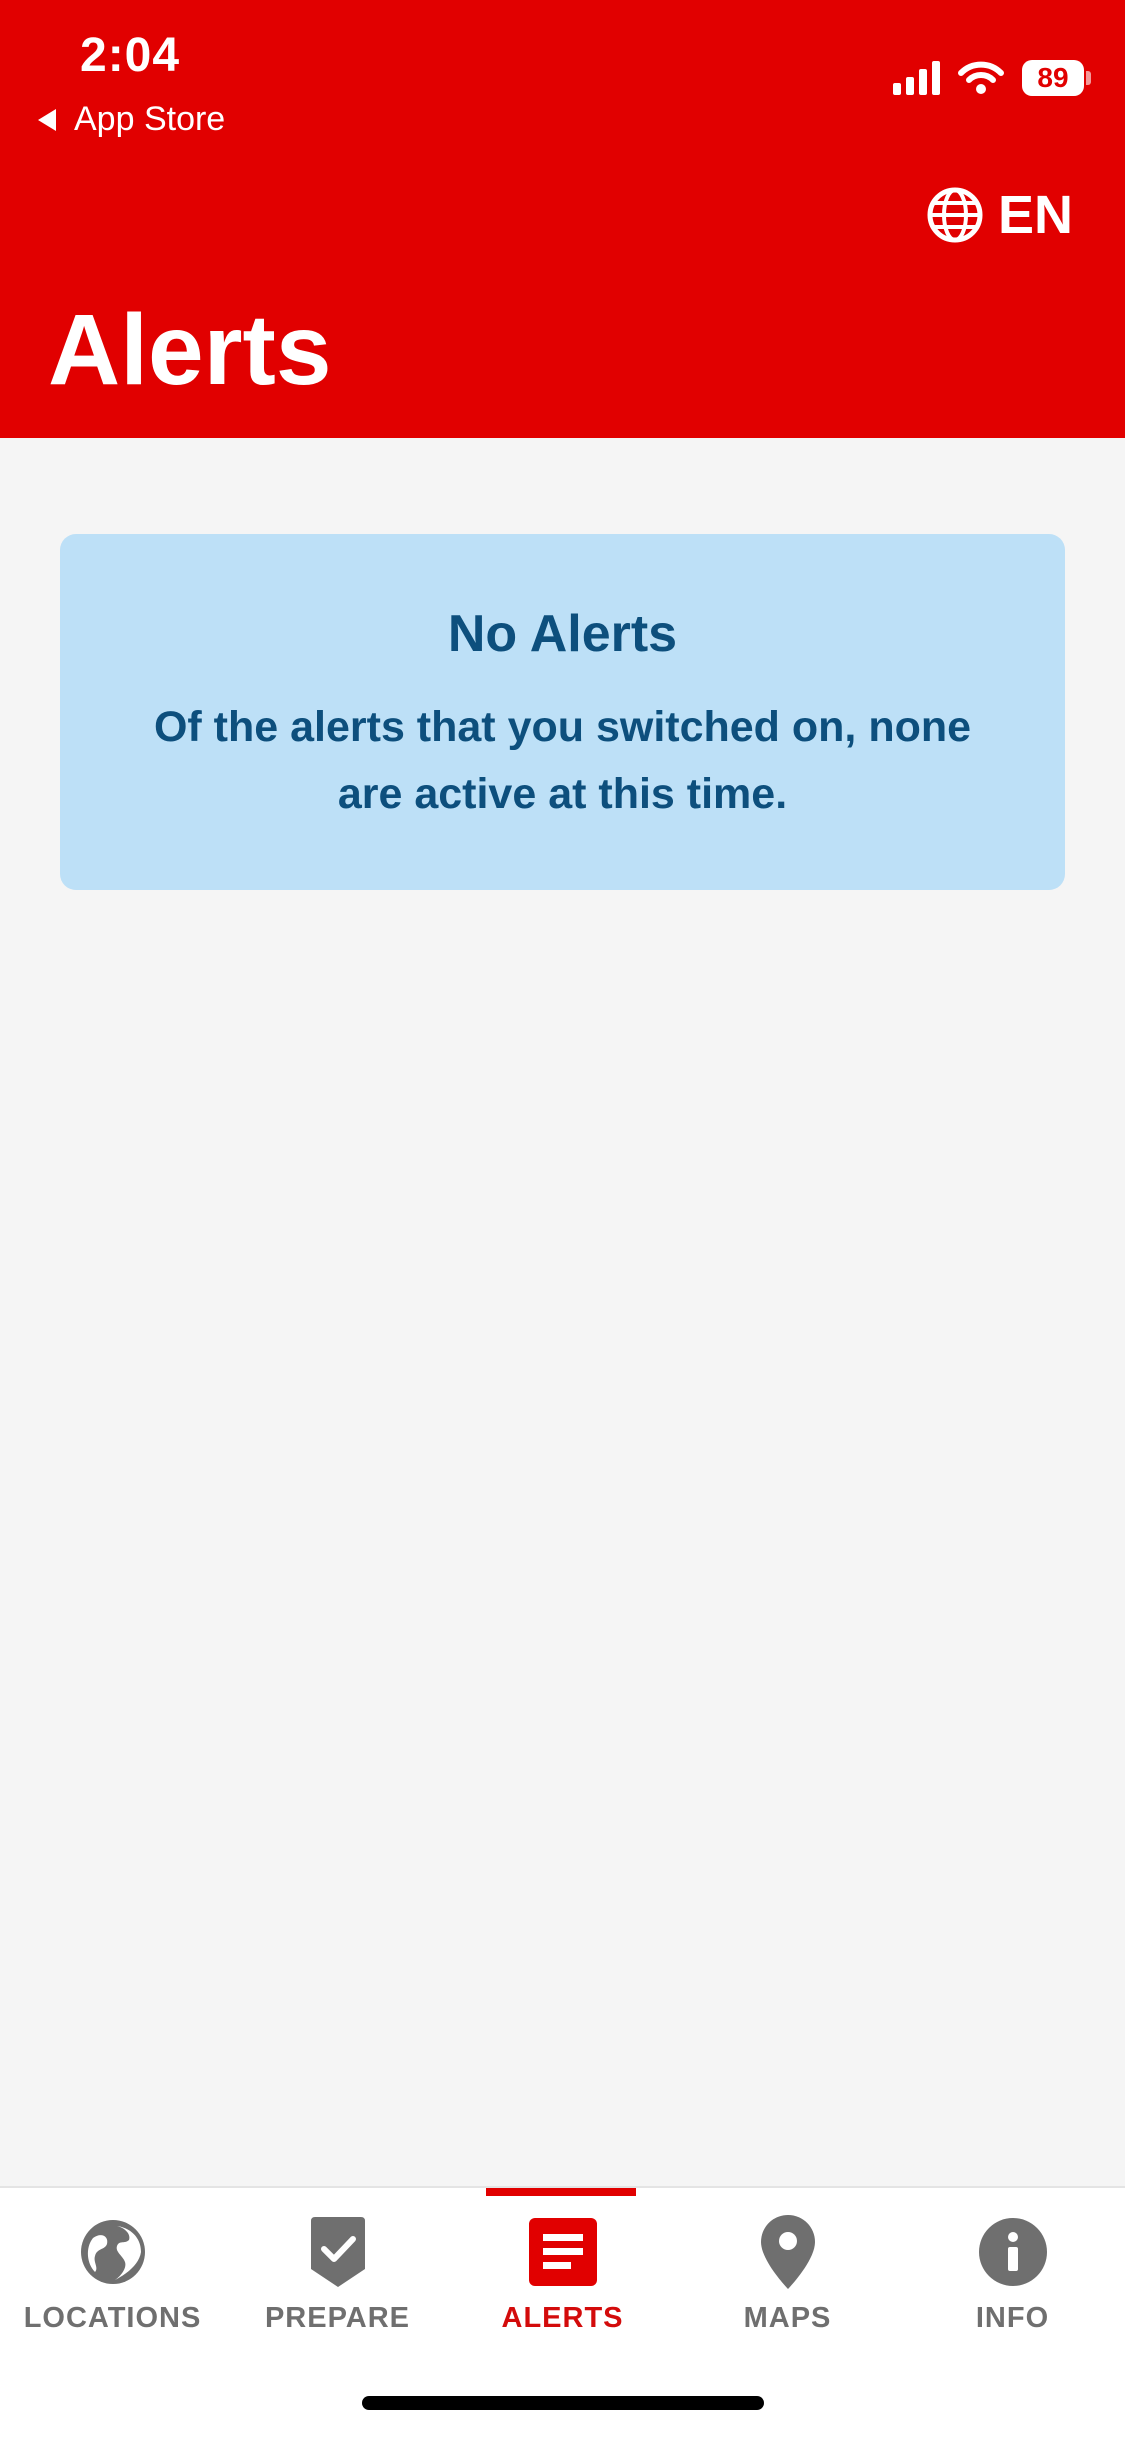 The image size is (1125, 2438). I want to click on language-button: EN, so click(999, 215).